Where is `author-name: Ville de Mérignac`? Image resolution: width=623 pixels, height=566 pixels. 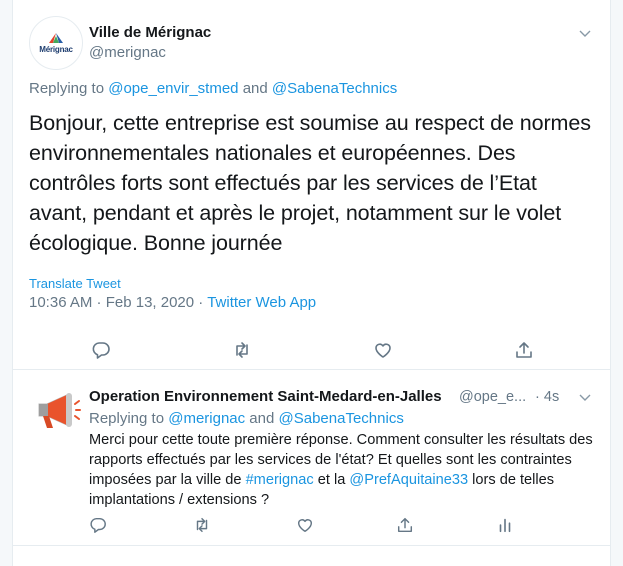 author-name: Ville de Mérignac is located at coordinates (150, 32).